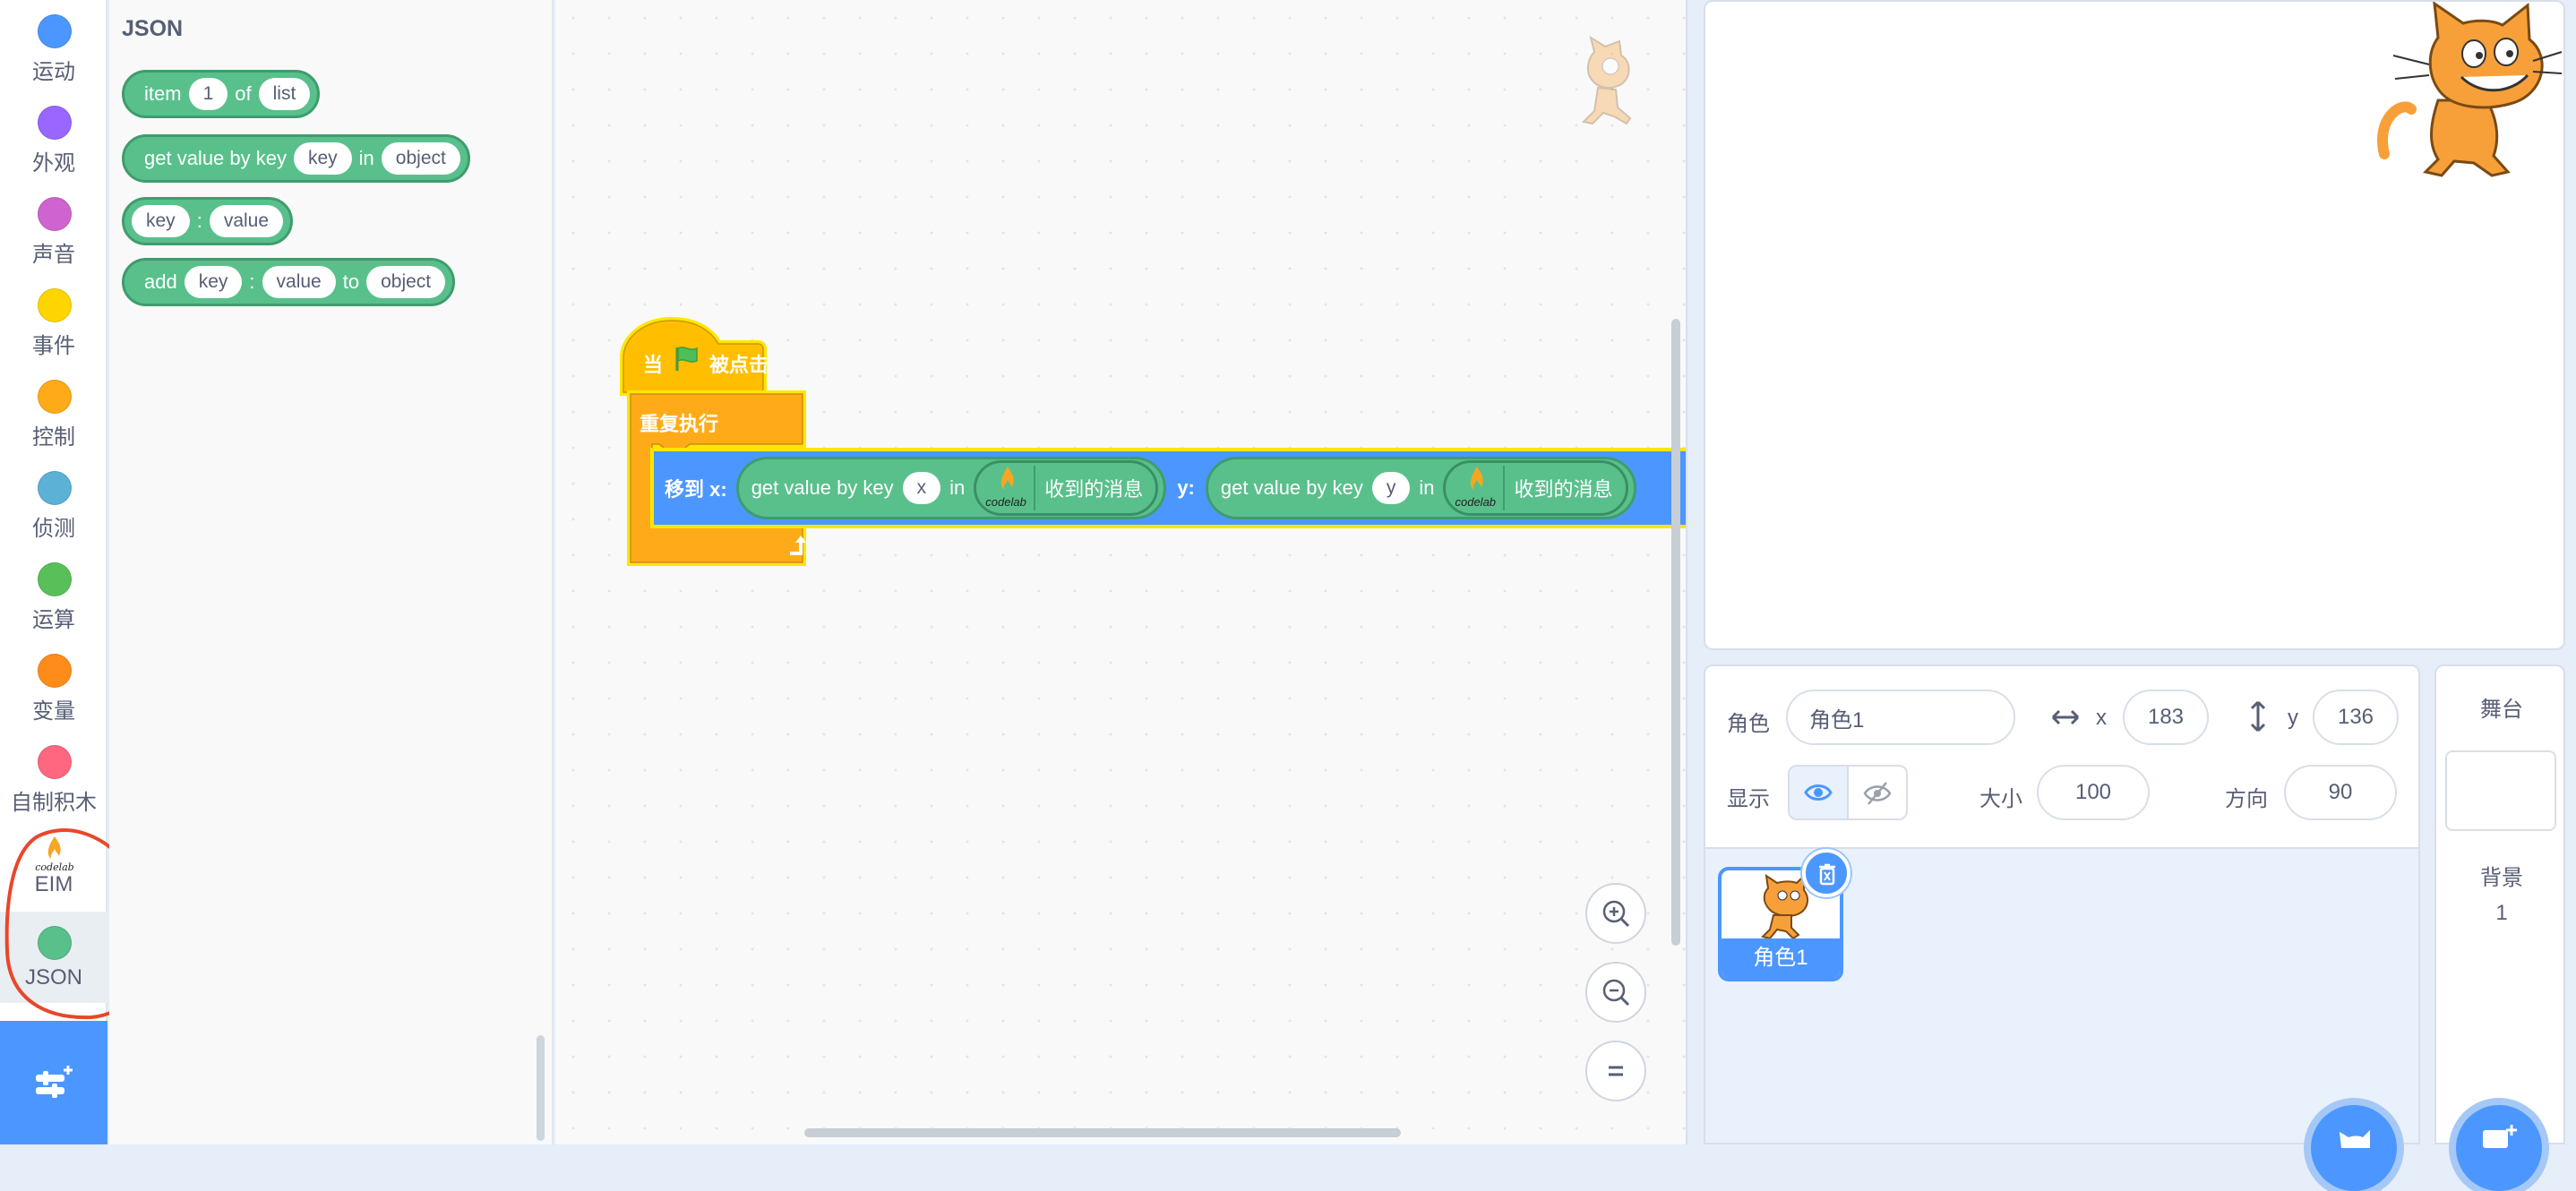 Image resolution: width=2576 pixels, height=1191 pixels. I want to click on direction-label: 方向, so click(2246, 799).